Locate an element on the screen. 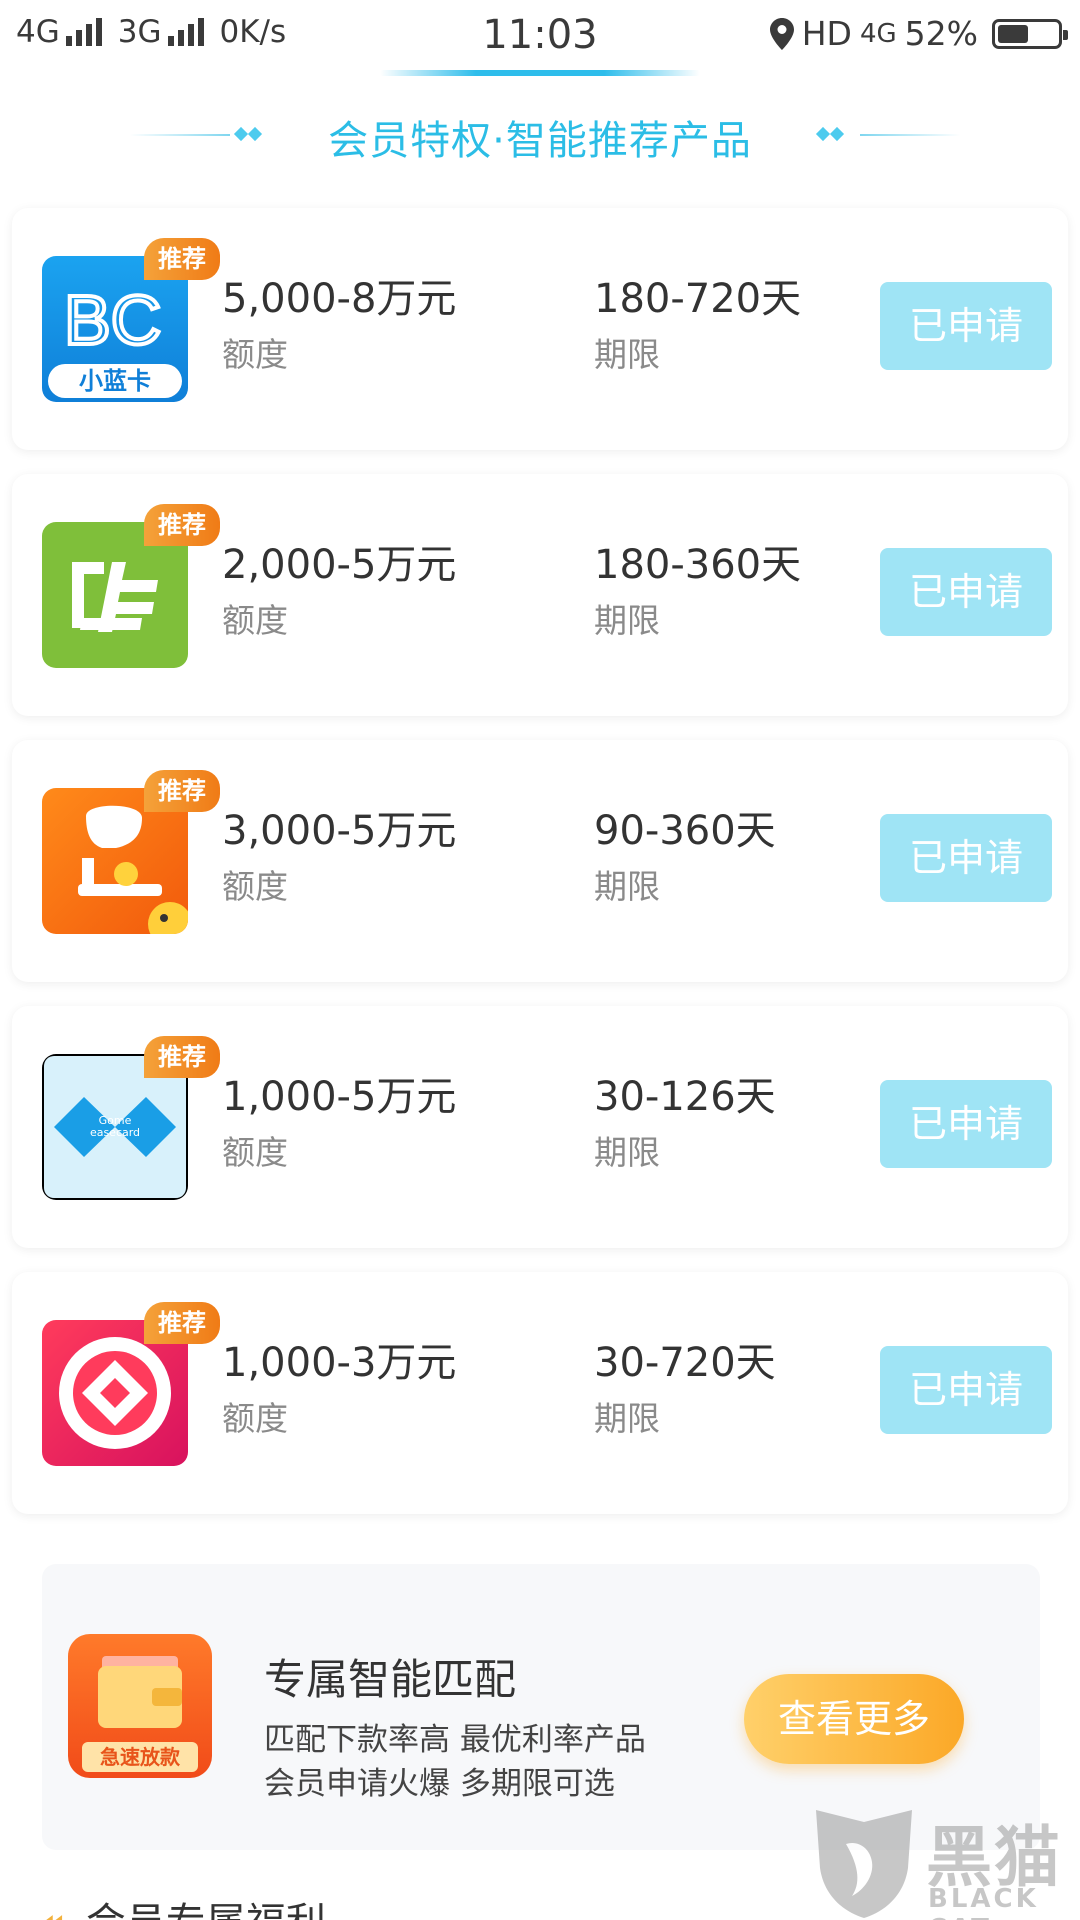 This screenshot has height=1920, width=1080. product-amount: 1,000-3万元 is located at coordinates (339, 1363).